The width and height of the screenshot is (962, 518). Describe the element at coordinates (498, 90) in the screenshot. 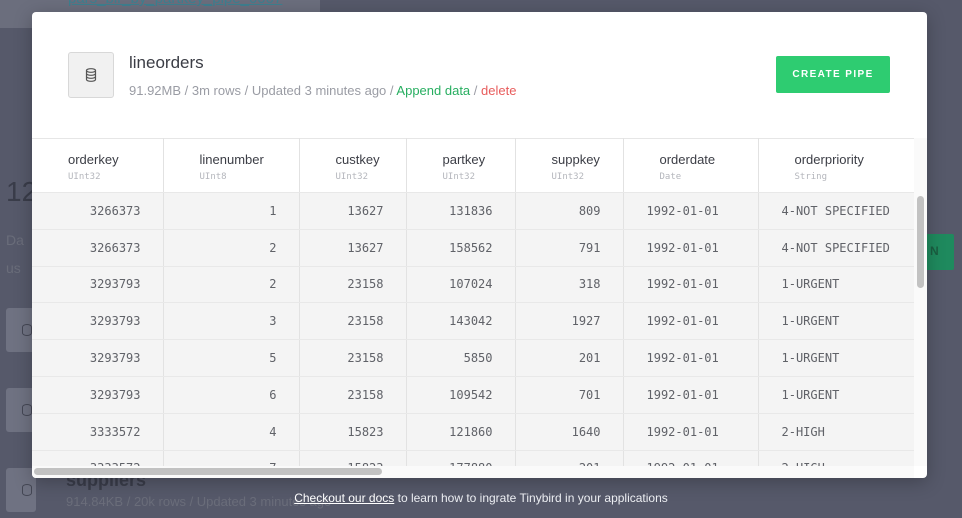

I see `delete-link: delete` at that location.